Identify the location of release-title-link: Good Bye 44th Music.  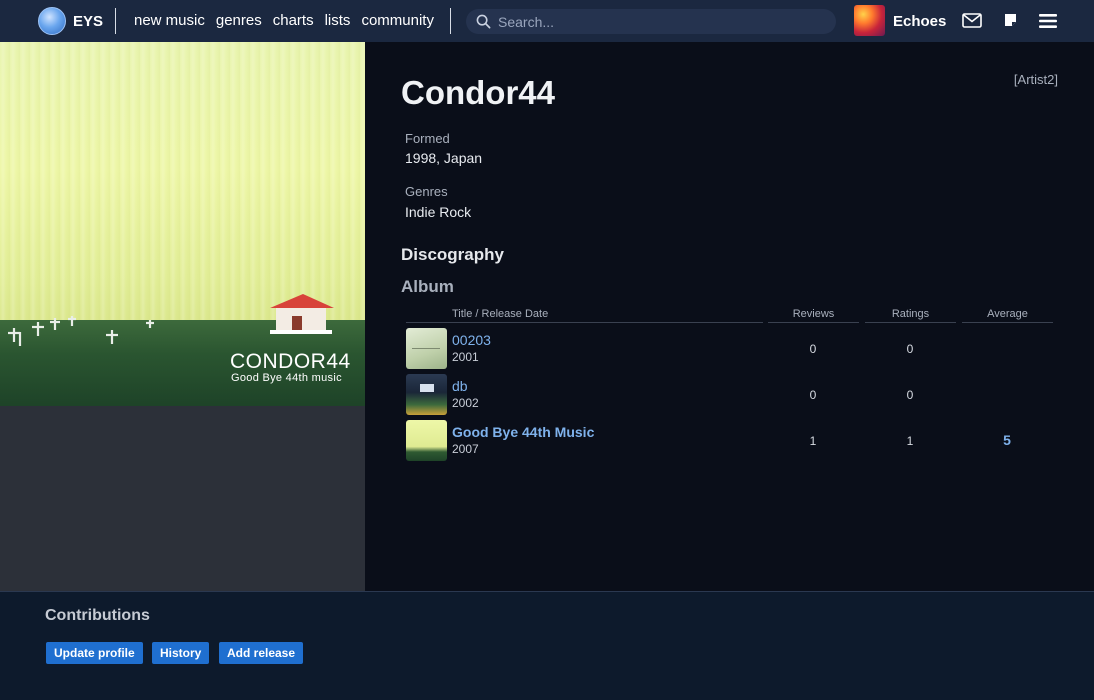
(523, 432).